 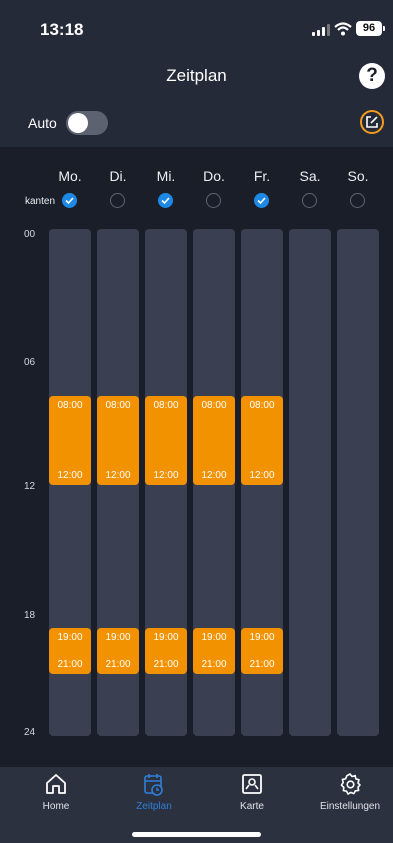 What do you see at coordinates (166, 176) in the screenshot?
I see `day-label: Mi.` at bounding box center [166, 176].